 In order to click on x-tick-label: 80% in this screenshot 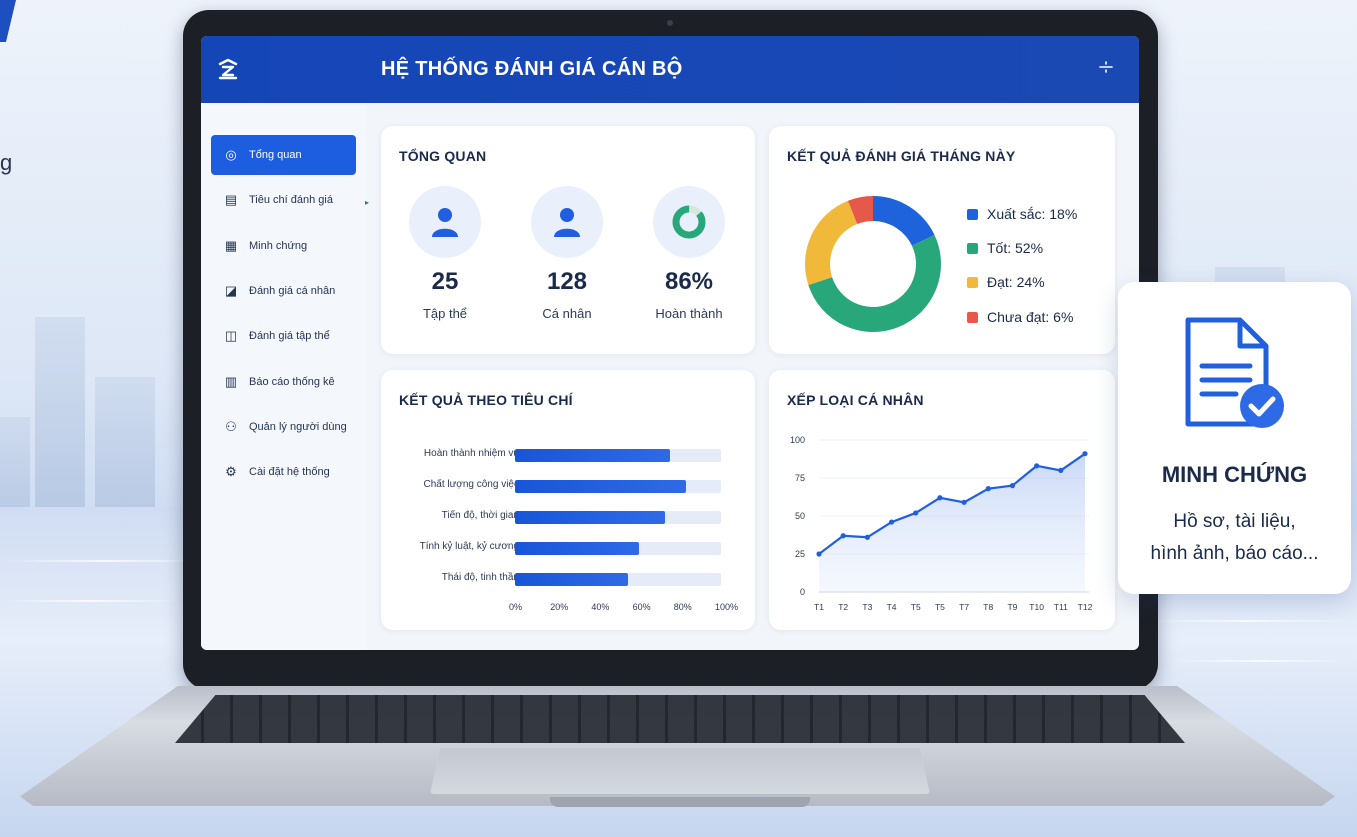, I will do `click(682, 607)`.